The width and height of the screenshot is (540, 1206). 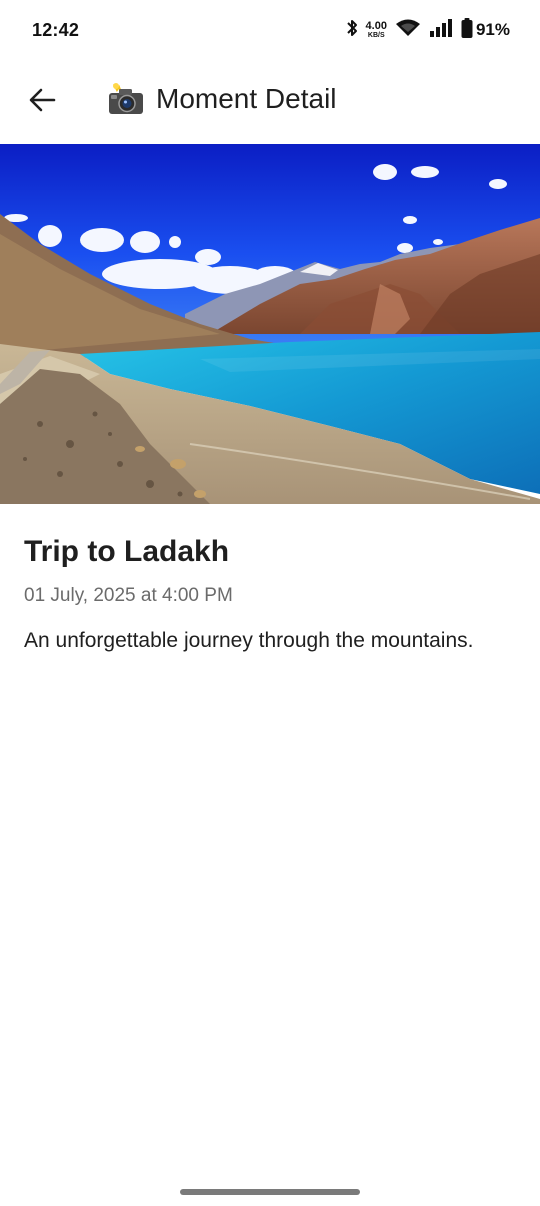 I want to click on back-button, so click(x=42, y=102).